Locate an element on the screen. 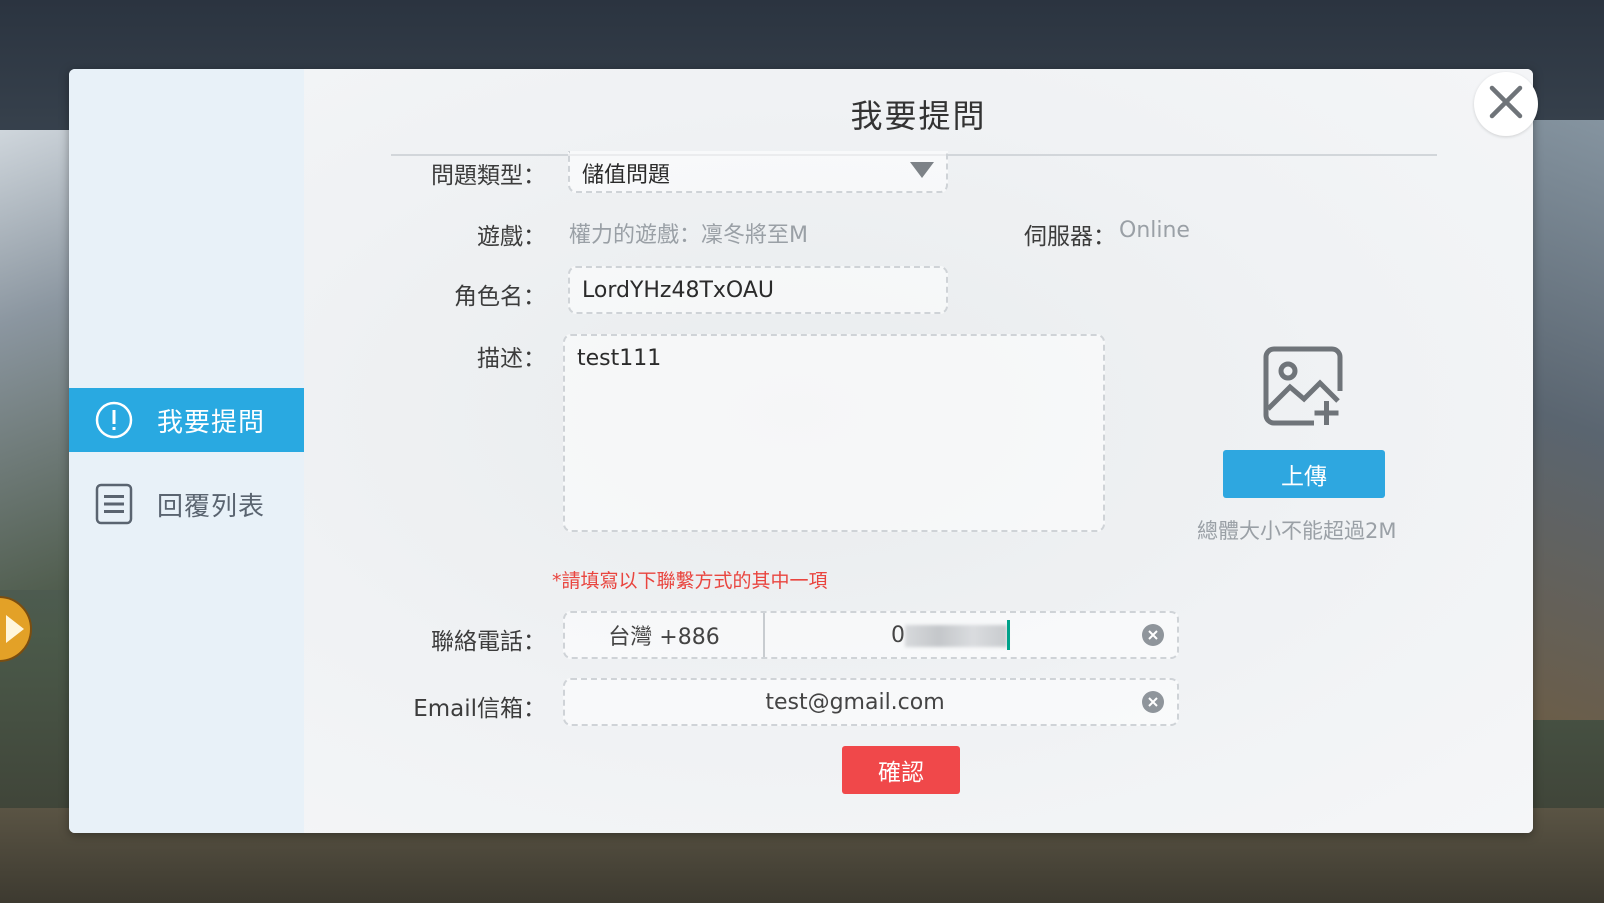 The height and width of the screenshot is (903, 1604). country-code-value: 台灣 +886 is located at coordinates (664, 637).